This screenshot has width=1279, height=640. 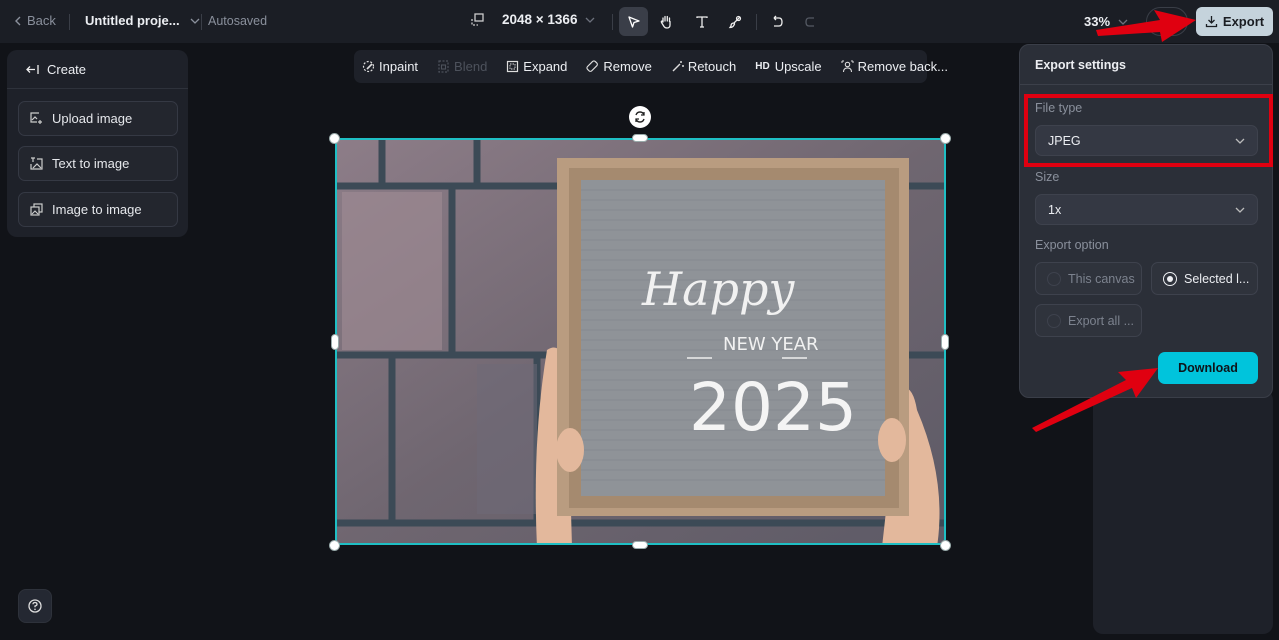 What do you see at coordinates (1146, 209) in the screenshot?
I see `size-select: 1x` at bounding box center [1146, 209].